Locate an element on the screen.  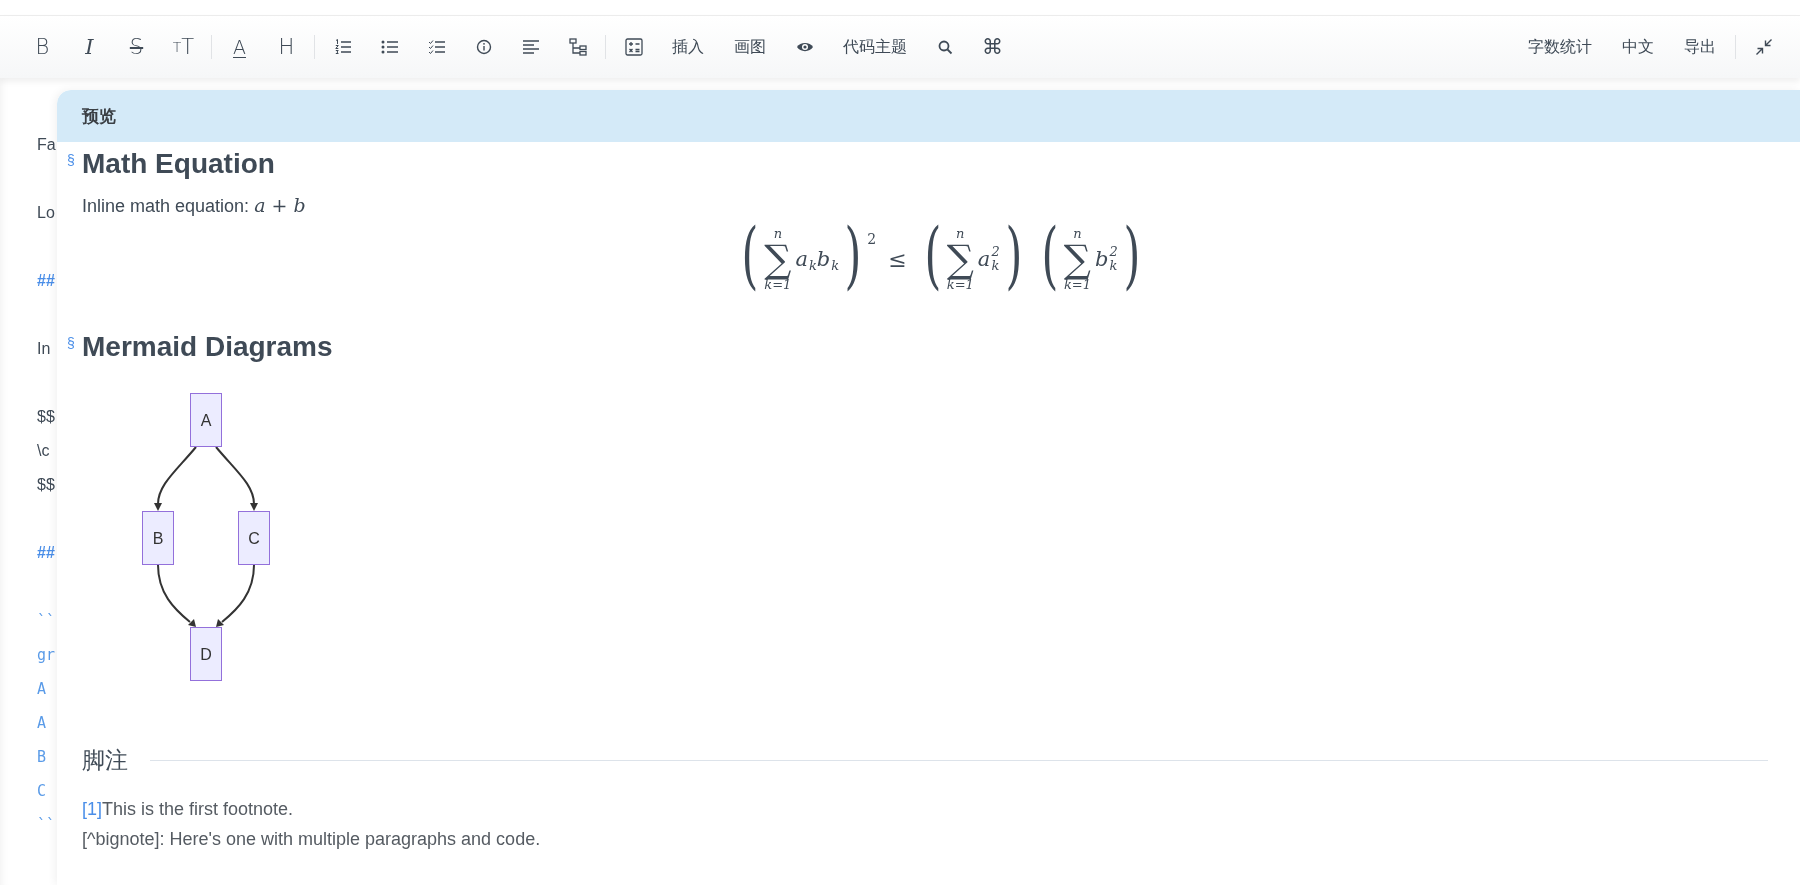
toolbar-button: B is located at coordinates (42, 47).